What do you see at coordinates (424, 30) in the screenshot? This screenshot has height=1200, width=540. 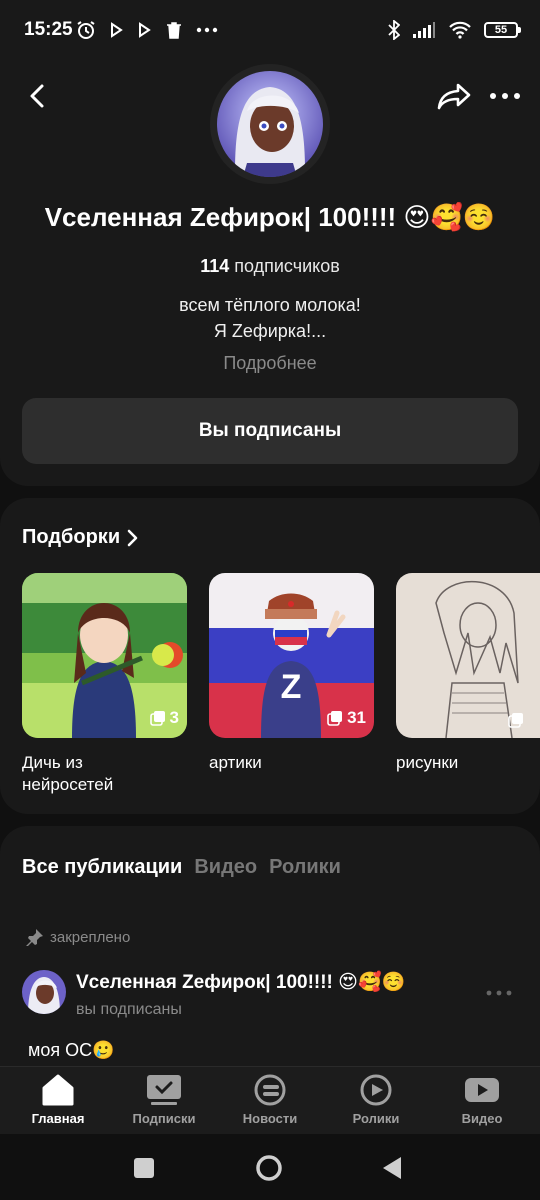 I see `signal-icon` at bounding box center [424, 30].